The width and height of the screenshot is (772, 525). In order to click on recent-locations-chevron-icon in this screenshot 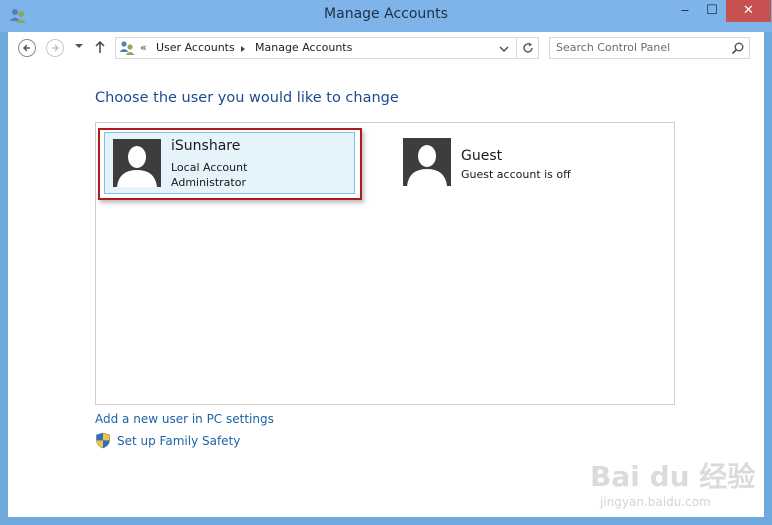, I will do `click(79, 46)`.